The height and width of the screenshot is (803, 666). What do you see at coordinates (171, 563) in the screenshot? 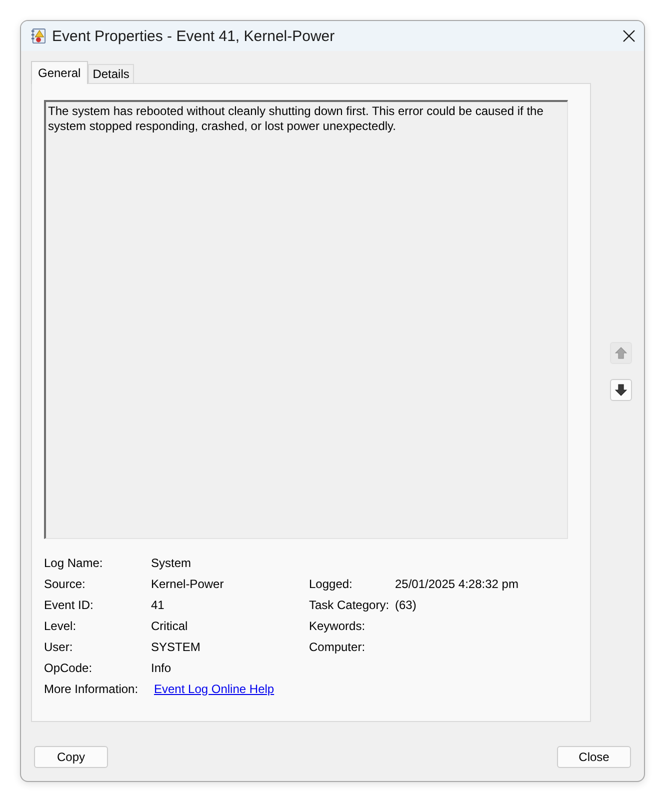
I see `field-value: System` at bounding box center [171, 563].